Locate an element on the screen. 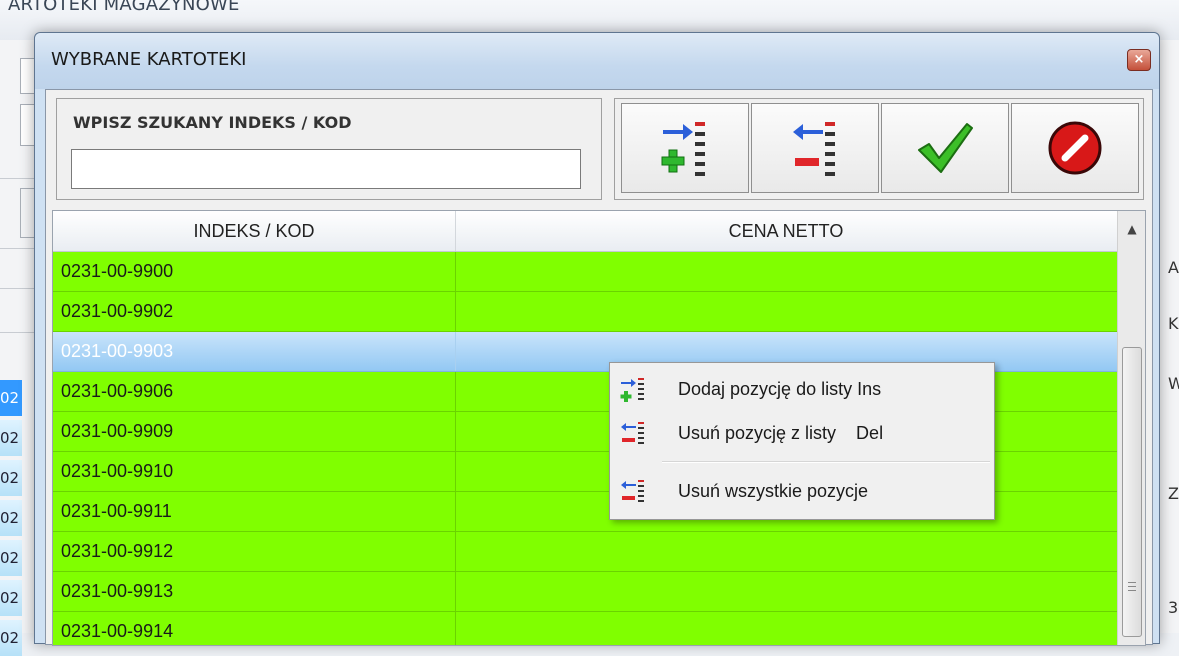  menu-item-remove-all: Usuń wszystkie pozycje is located at coordinates (802, 491).